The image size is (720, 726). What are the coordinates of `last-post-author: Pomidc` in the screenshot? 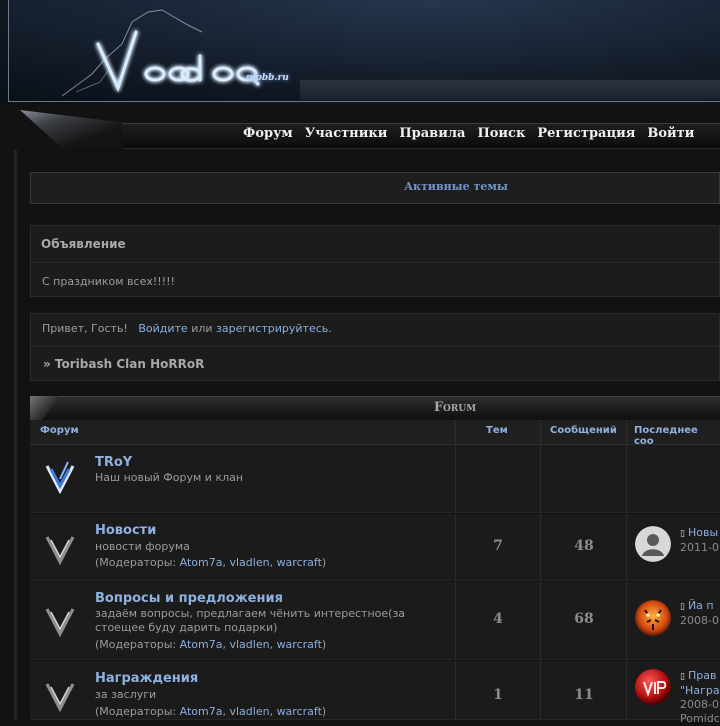 It's located at (700, 718).